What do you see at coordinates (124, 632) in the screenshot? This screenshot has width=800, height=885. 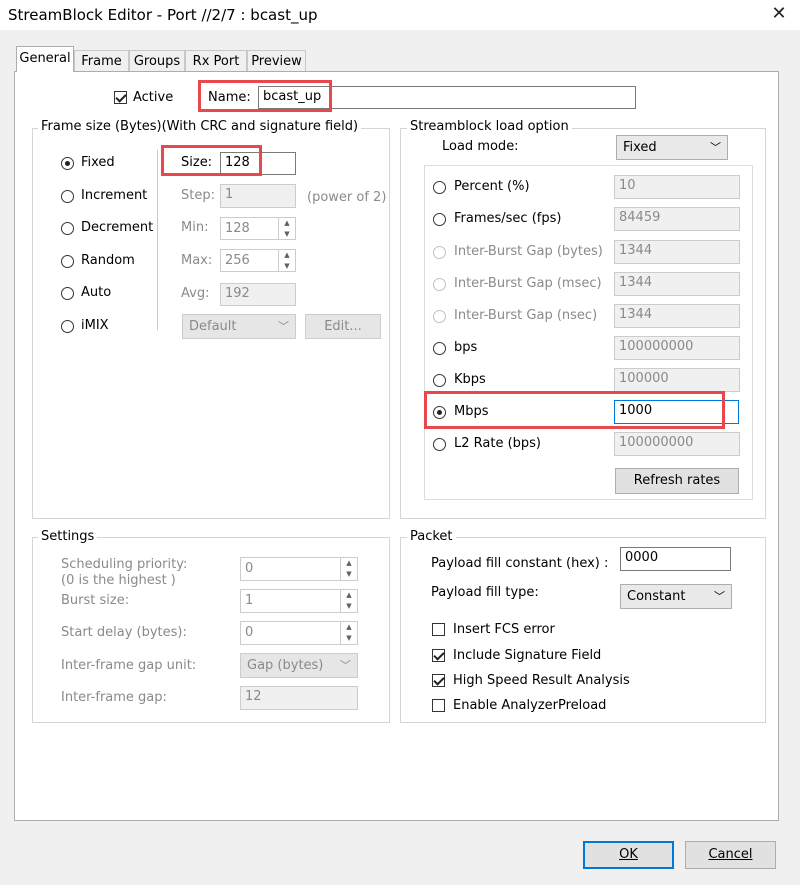 I see `delay-label: Start delay (bytes):` at bounding box center [124, 632].